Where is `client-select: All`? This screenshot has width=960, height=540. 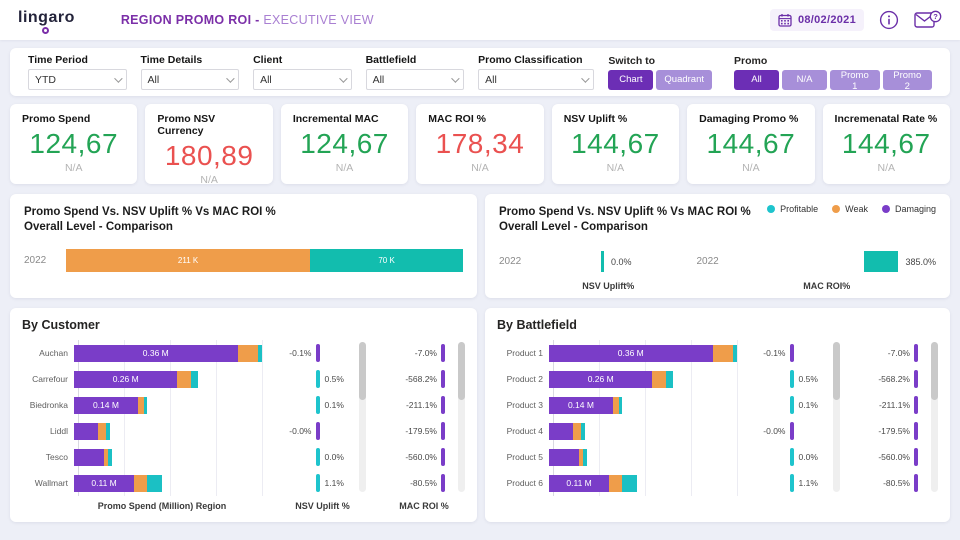
client-select: All is located at coordinates (302, 79).